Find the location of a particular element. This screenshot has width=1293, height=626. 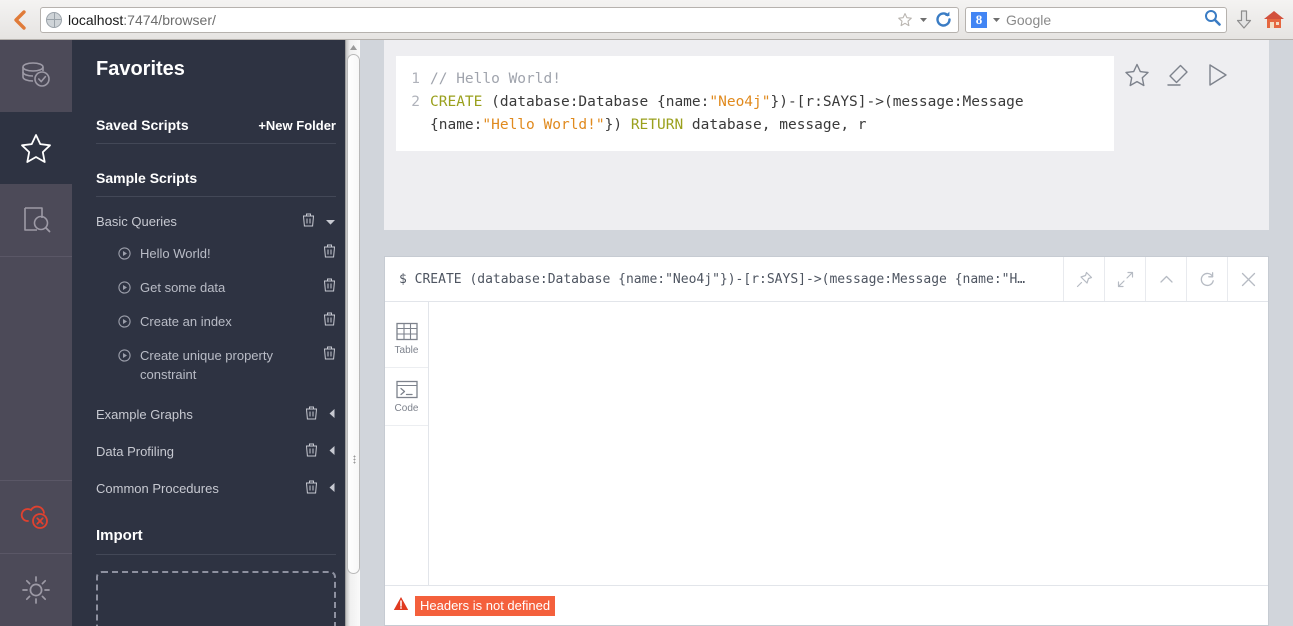

folder-row-data-profiling: Data Profiling is located at coordinates (216, 451).